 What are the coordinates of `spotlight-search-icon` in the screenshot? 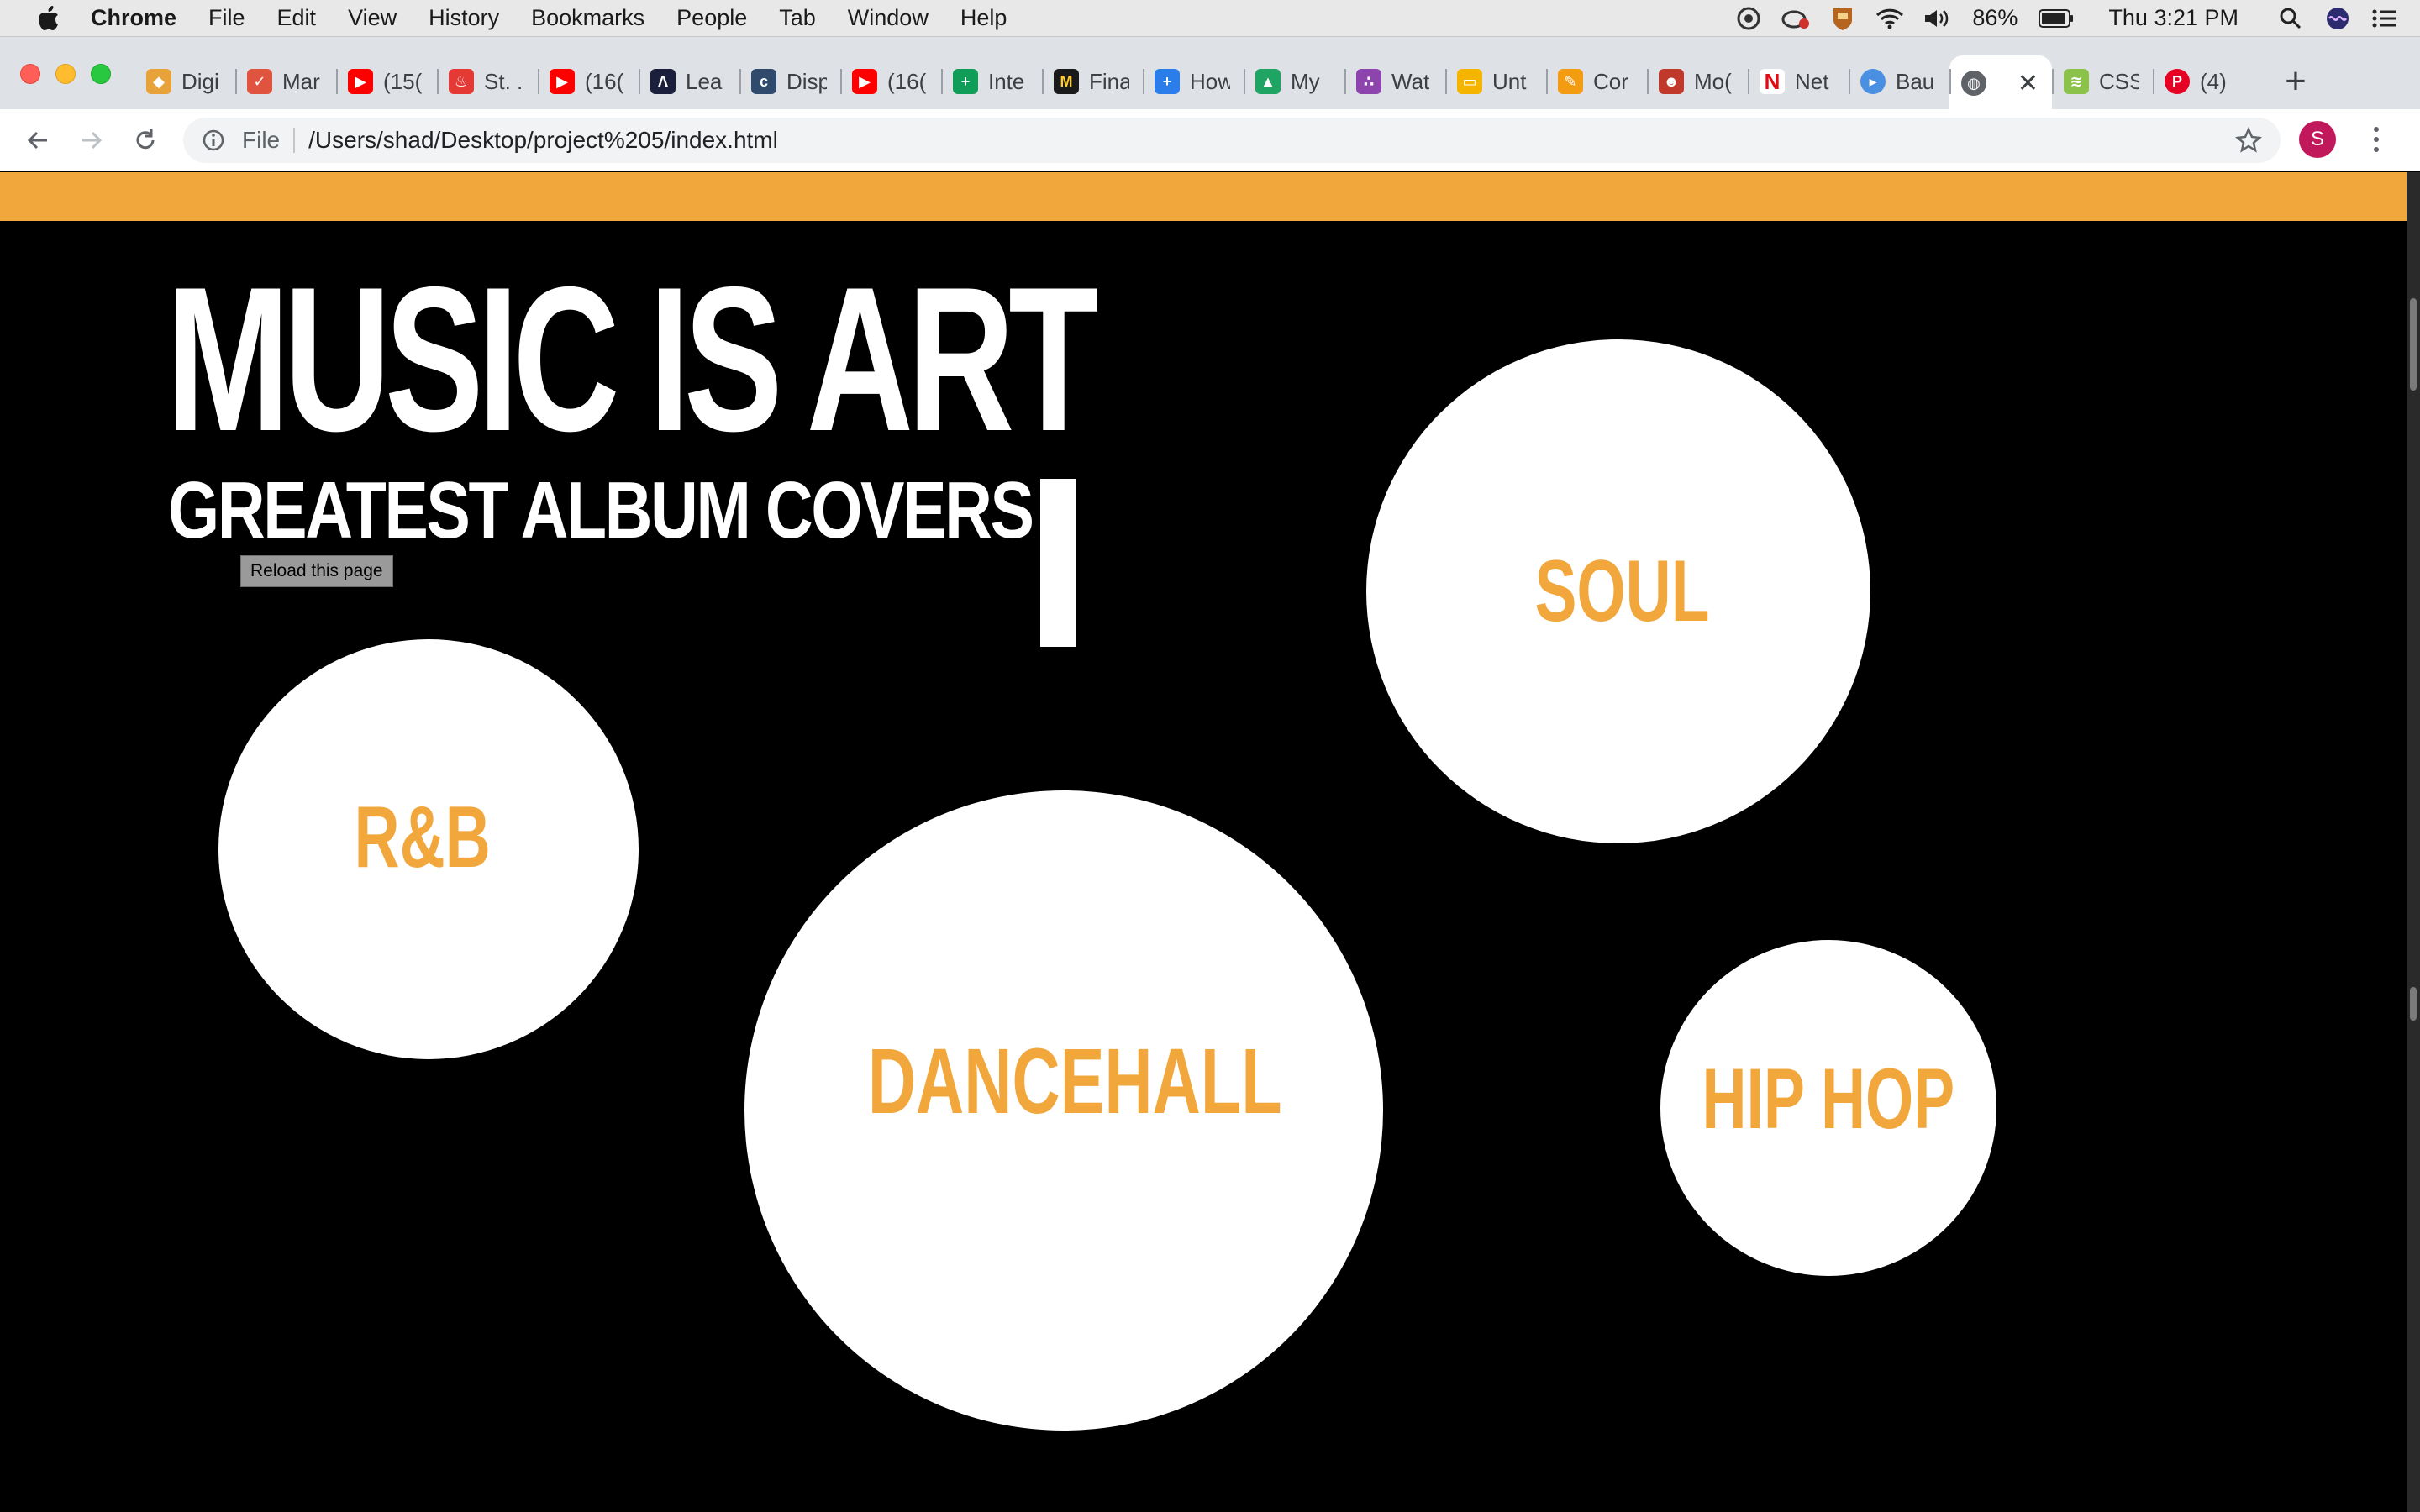 It's located at (2290, 18).